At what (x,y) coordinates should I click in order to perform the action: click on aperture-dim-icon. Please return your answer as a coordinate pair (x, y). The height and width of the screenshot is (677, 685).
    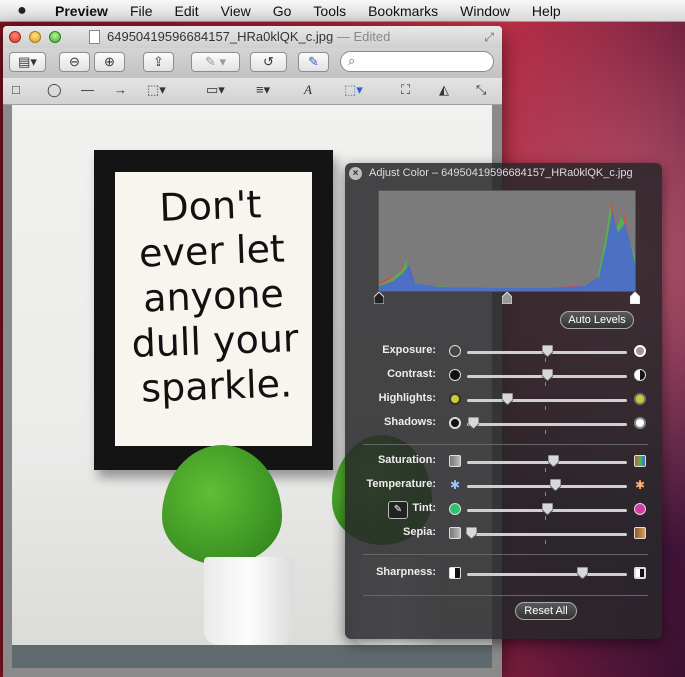
    Looking at the image, I should click on (455, 351).